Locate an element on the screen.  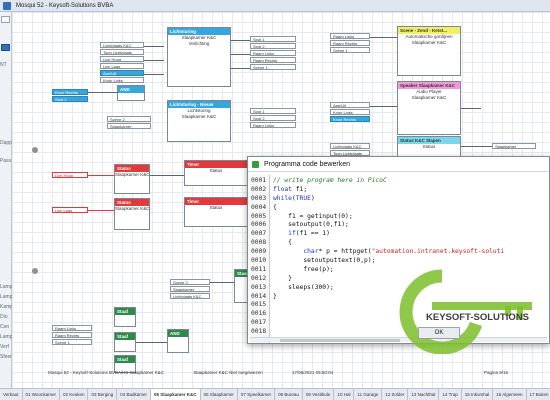
tab-page: 04 Badkamer is located at coordinates (134, 394).